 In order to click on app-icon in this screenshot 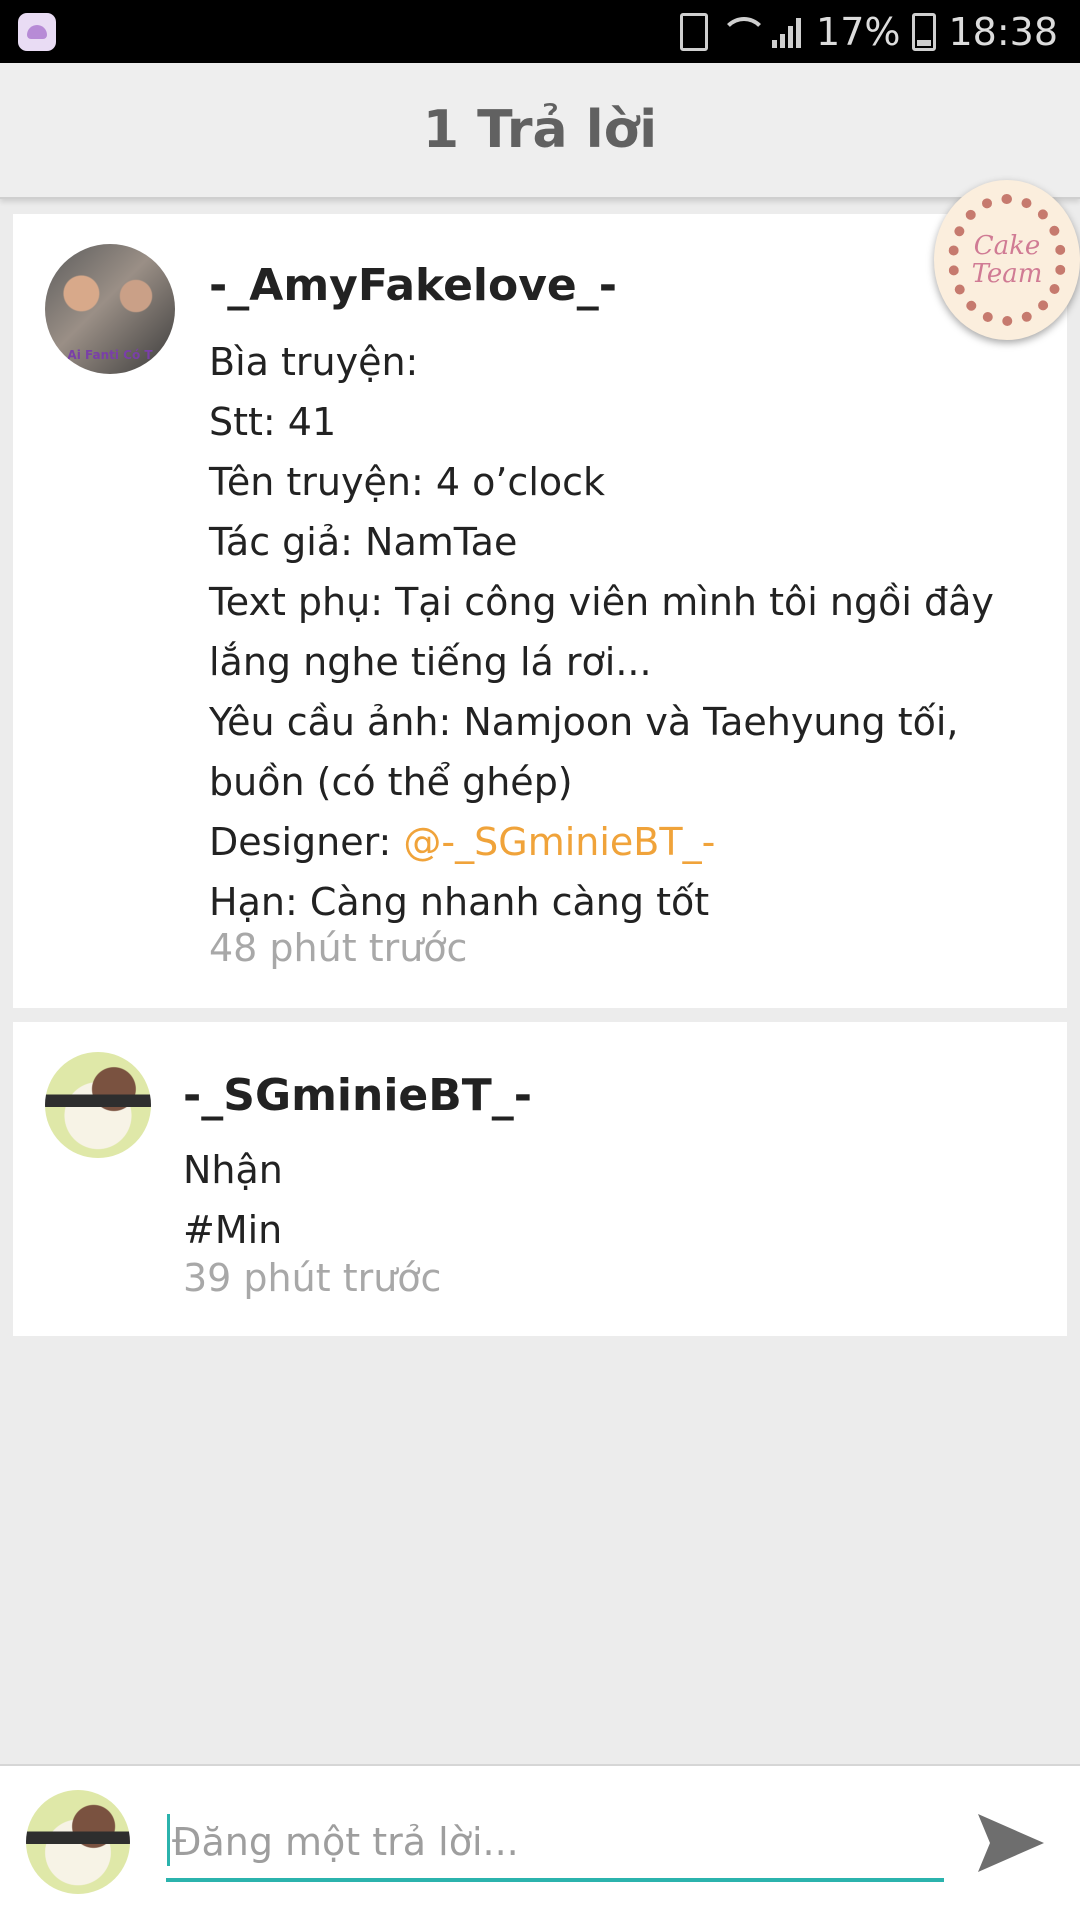, I will do `click(37, 32)`.